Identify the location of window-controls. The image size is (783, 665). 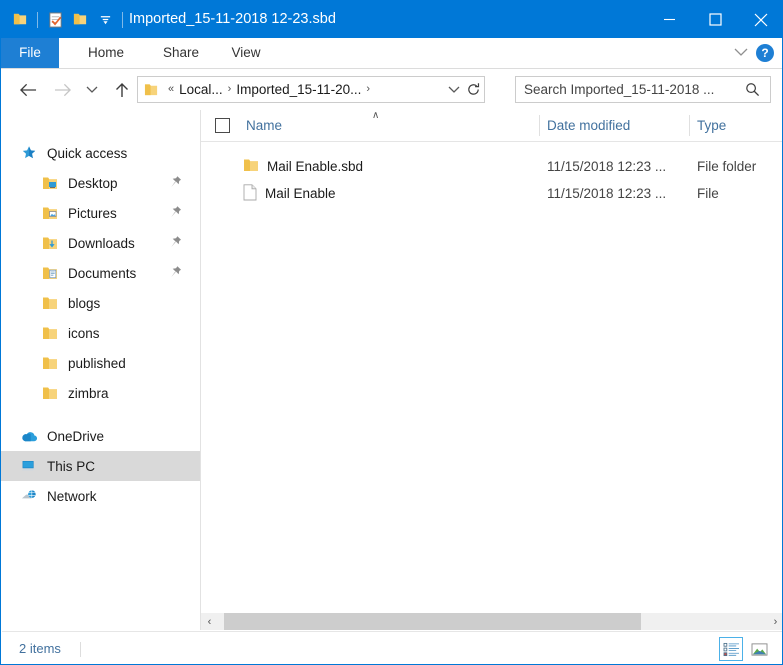
(714, 19).